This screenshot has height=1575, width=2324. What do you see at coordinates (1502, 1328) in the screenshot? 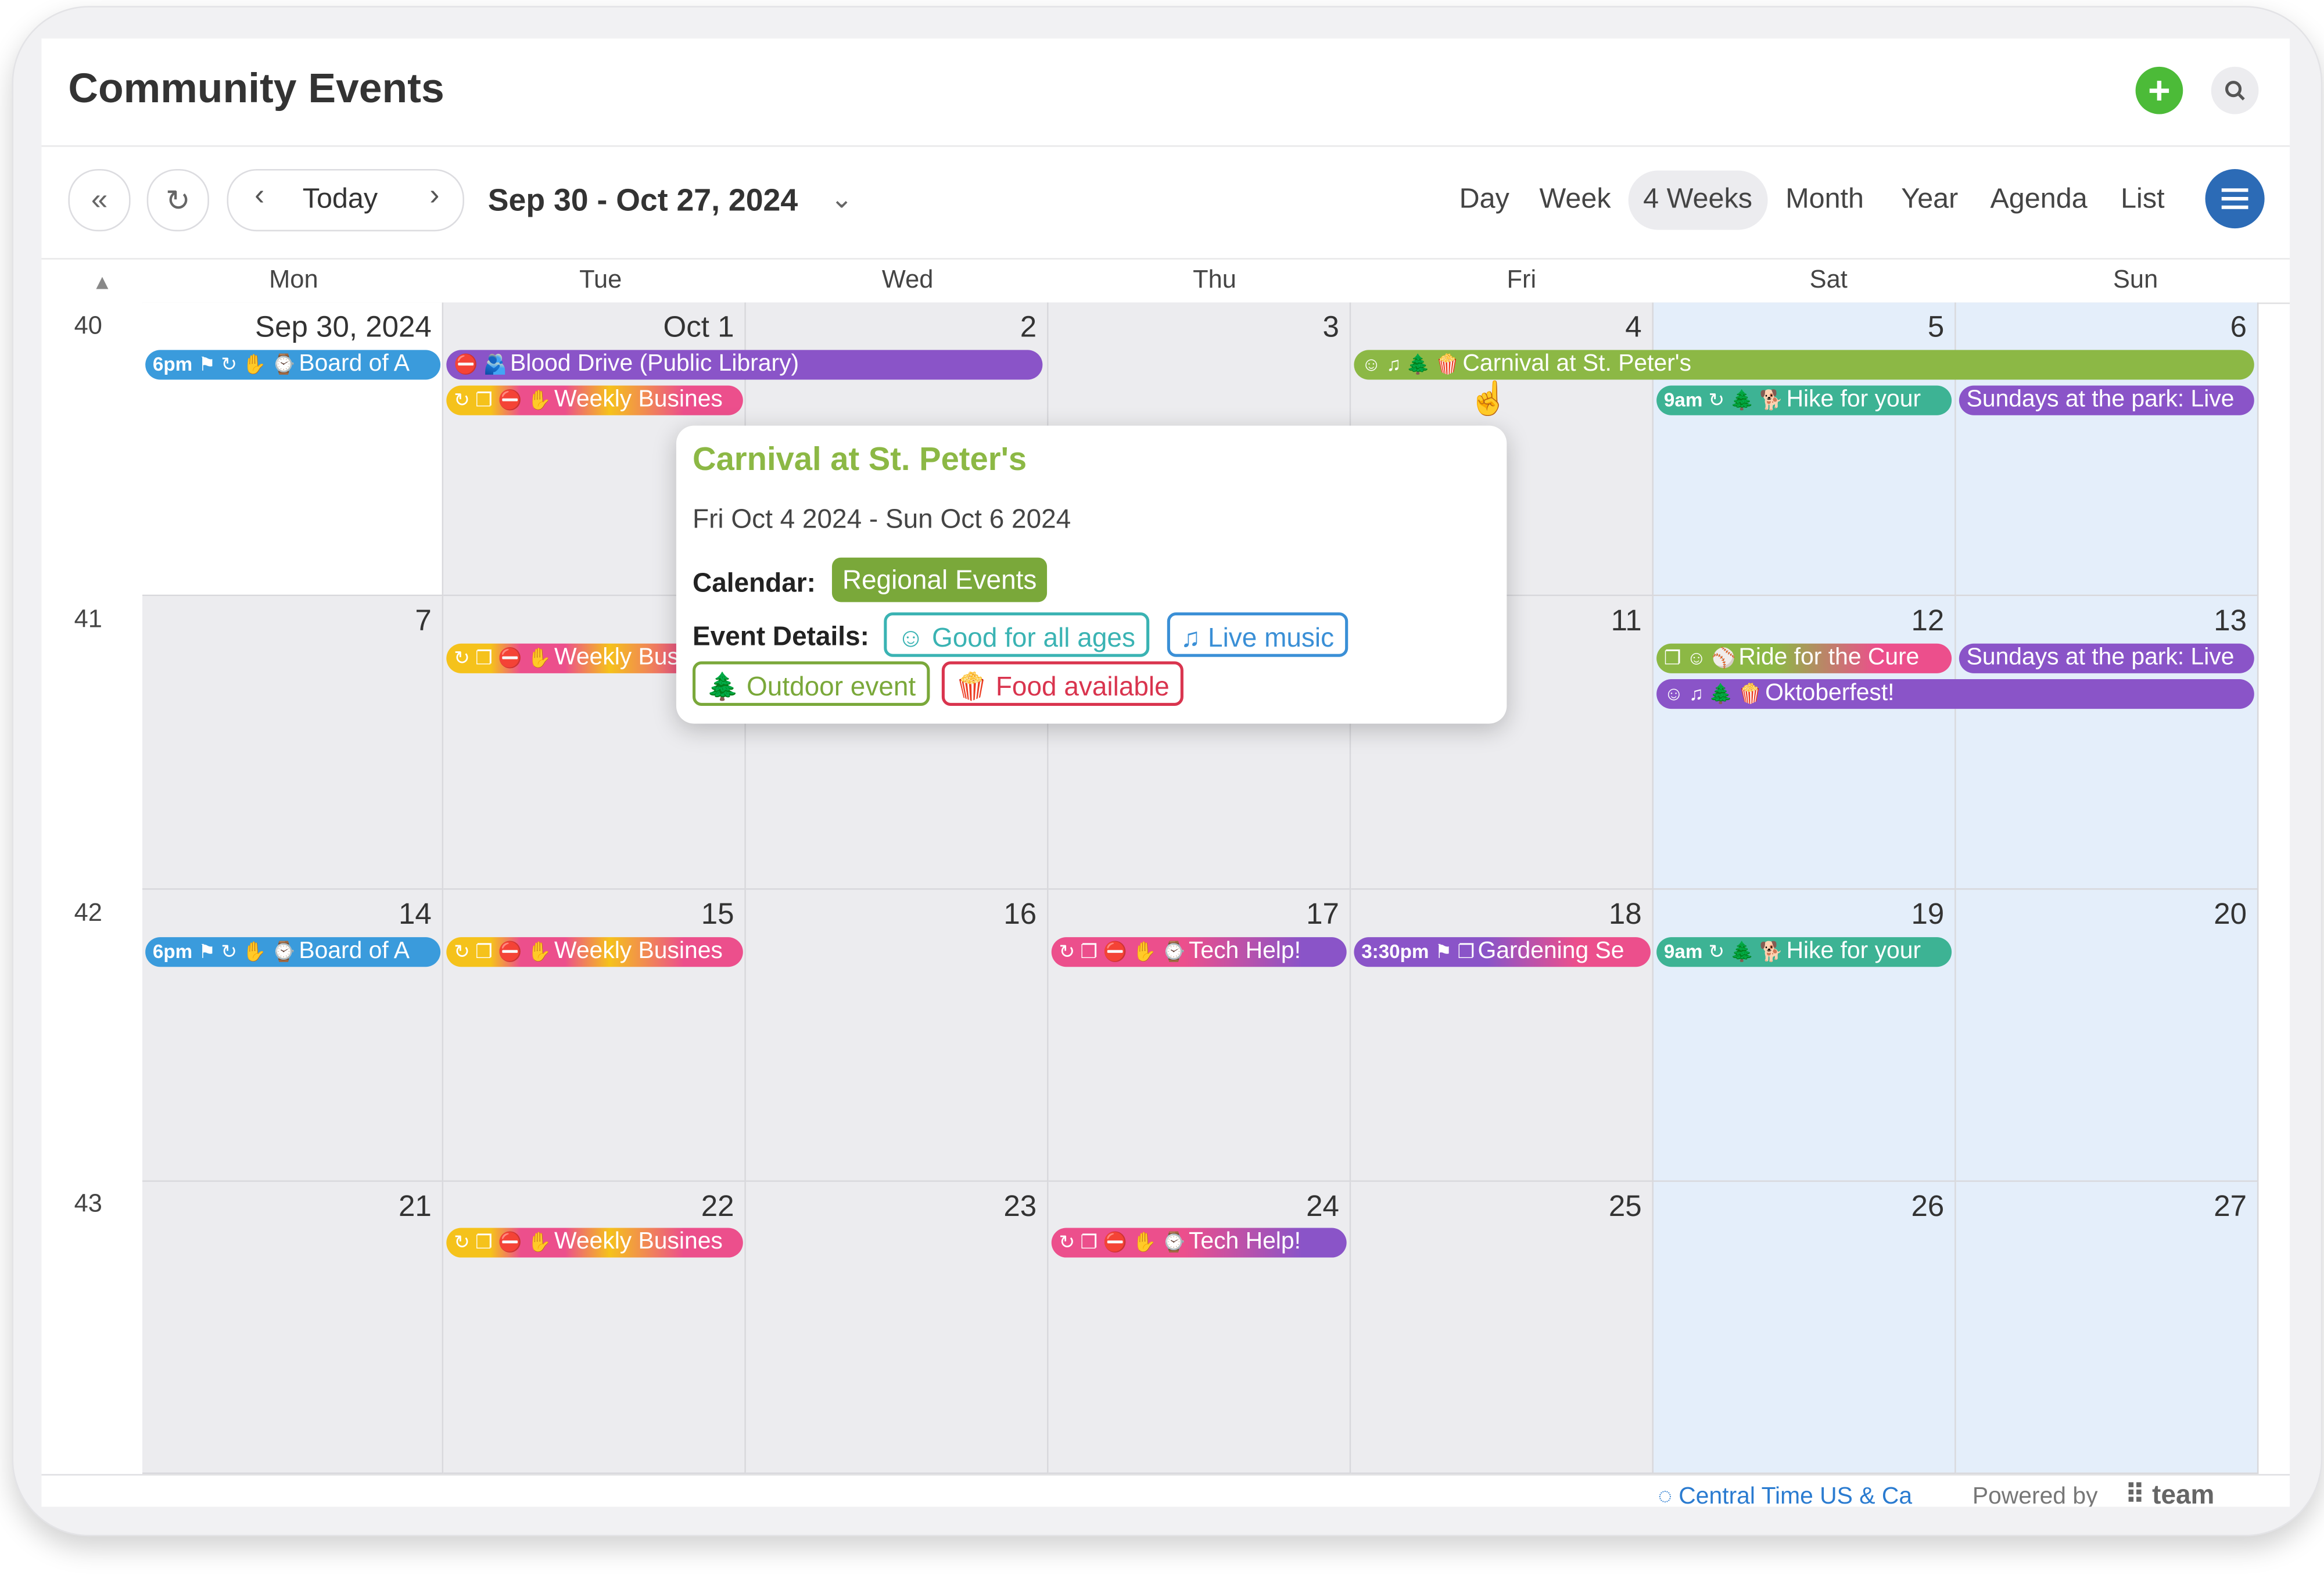
I see `day-cell: 25` at bounding box center [1502, 1328].